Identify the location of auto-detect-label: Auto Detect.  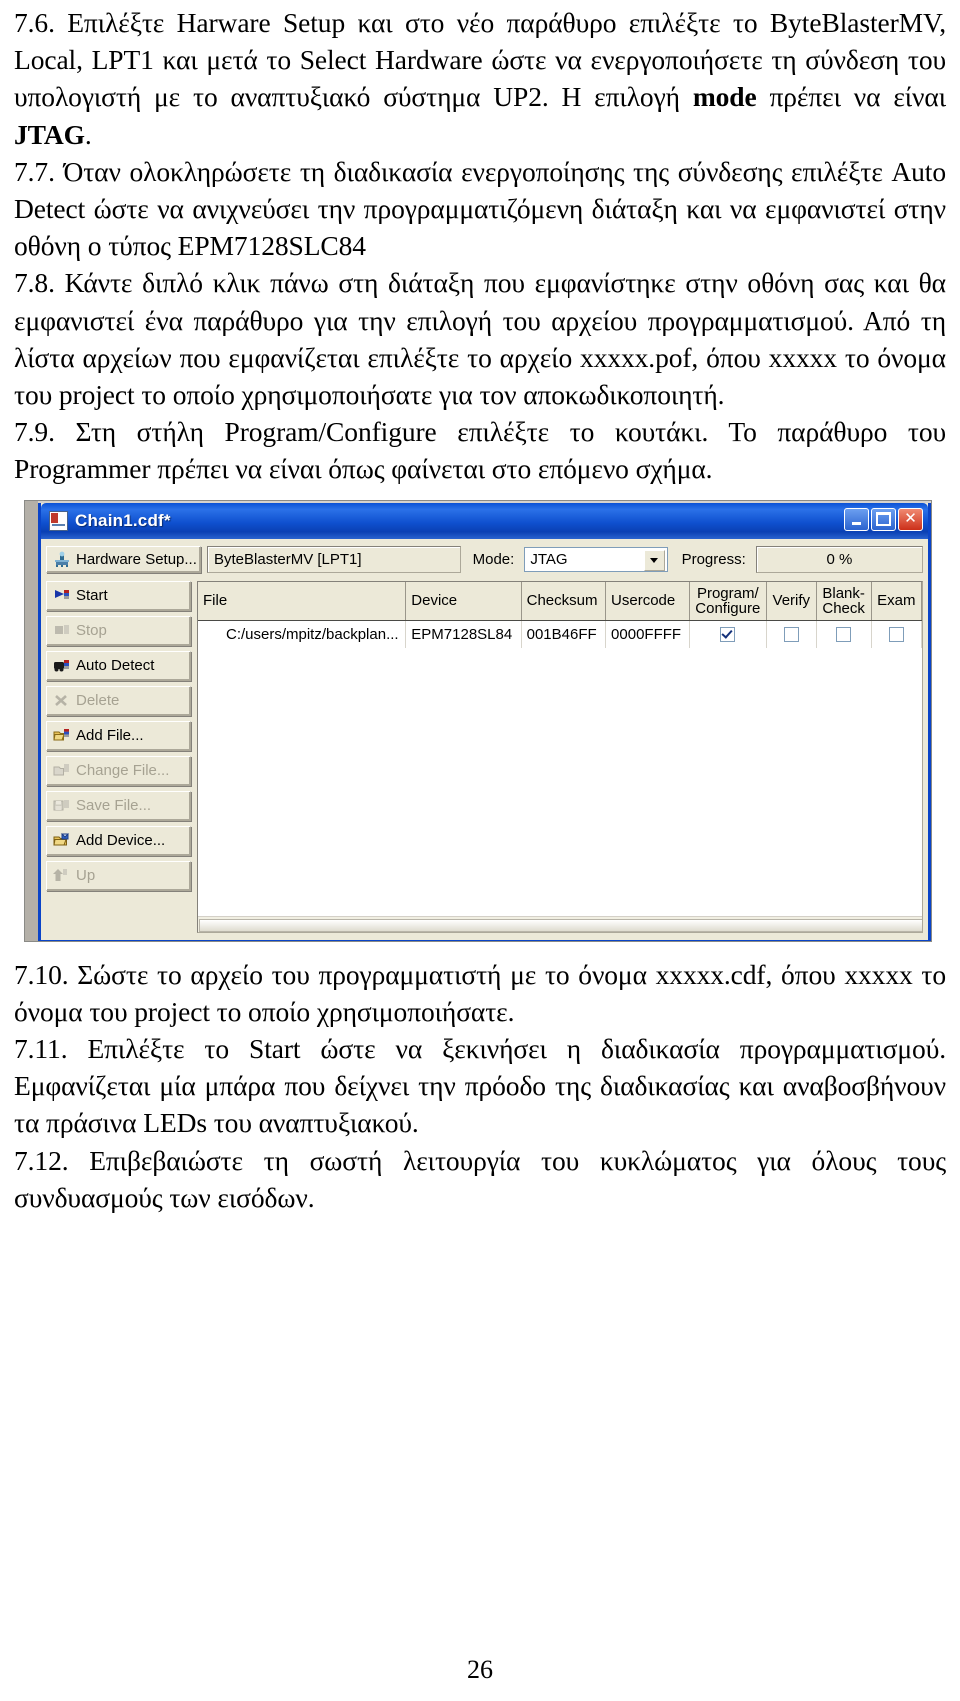
(115, 666).